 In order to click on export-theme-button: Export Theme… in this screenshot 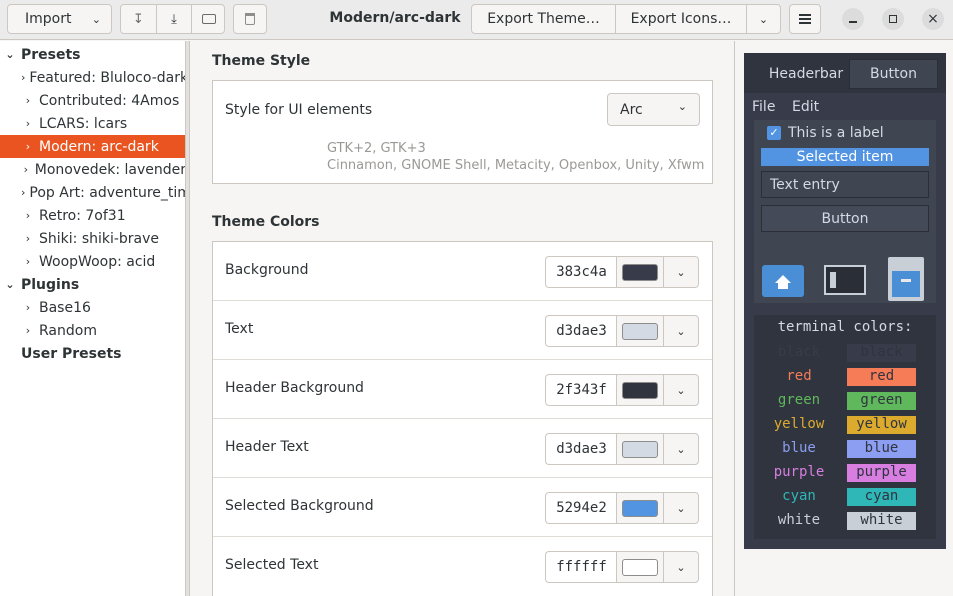, I will do `click(543, 19)`.